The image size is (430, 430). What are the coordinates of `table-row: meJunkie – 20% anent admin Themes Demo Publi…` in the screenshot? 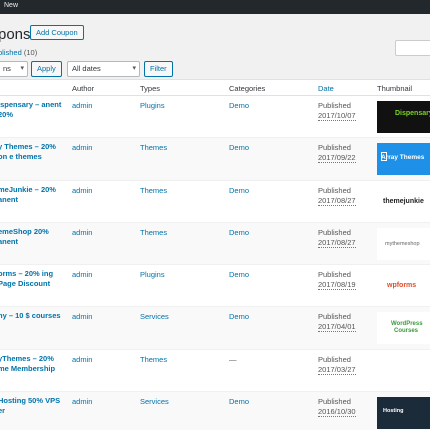 It's located at (215, 202).